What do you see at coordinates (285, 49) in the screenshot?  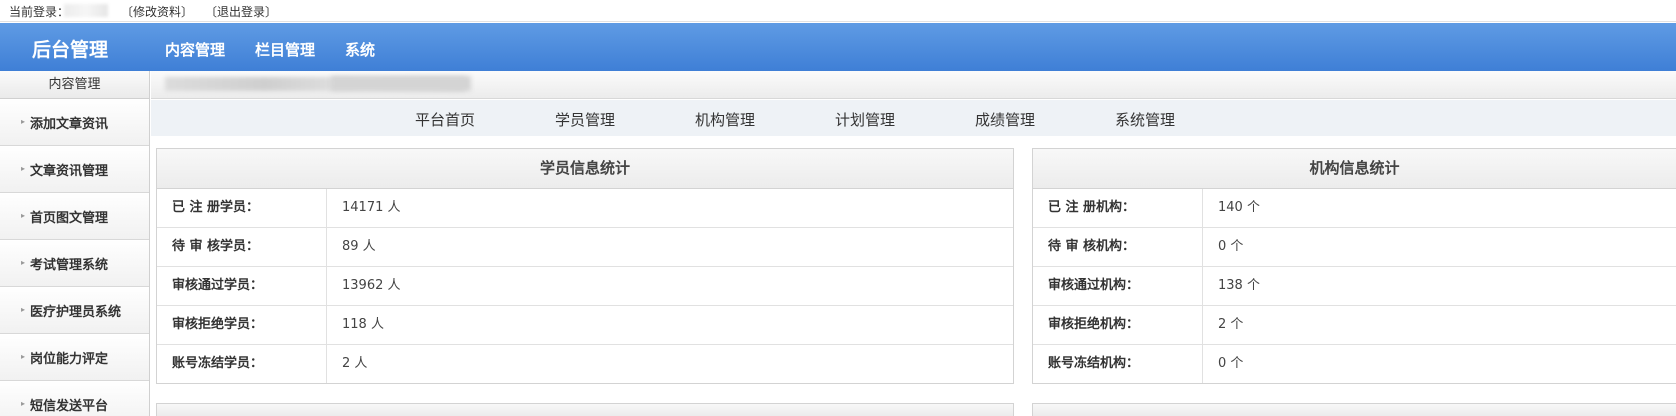 I see `nav-column-management: 栏目管理` at bounding box center [285, 49].